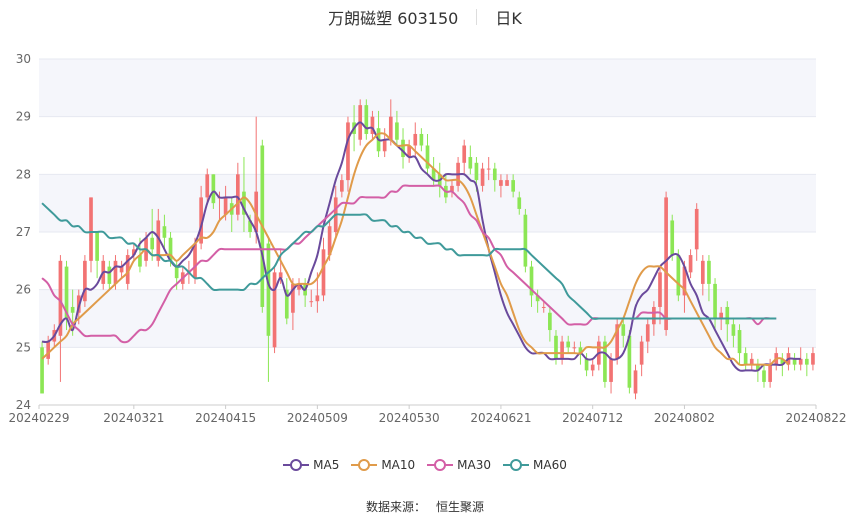 The width and height of the screenshot is (850, 517). Describe the element at coordinates (398, 465) in the screenshot. I see `legend-label-ma10: MA10` at that location.